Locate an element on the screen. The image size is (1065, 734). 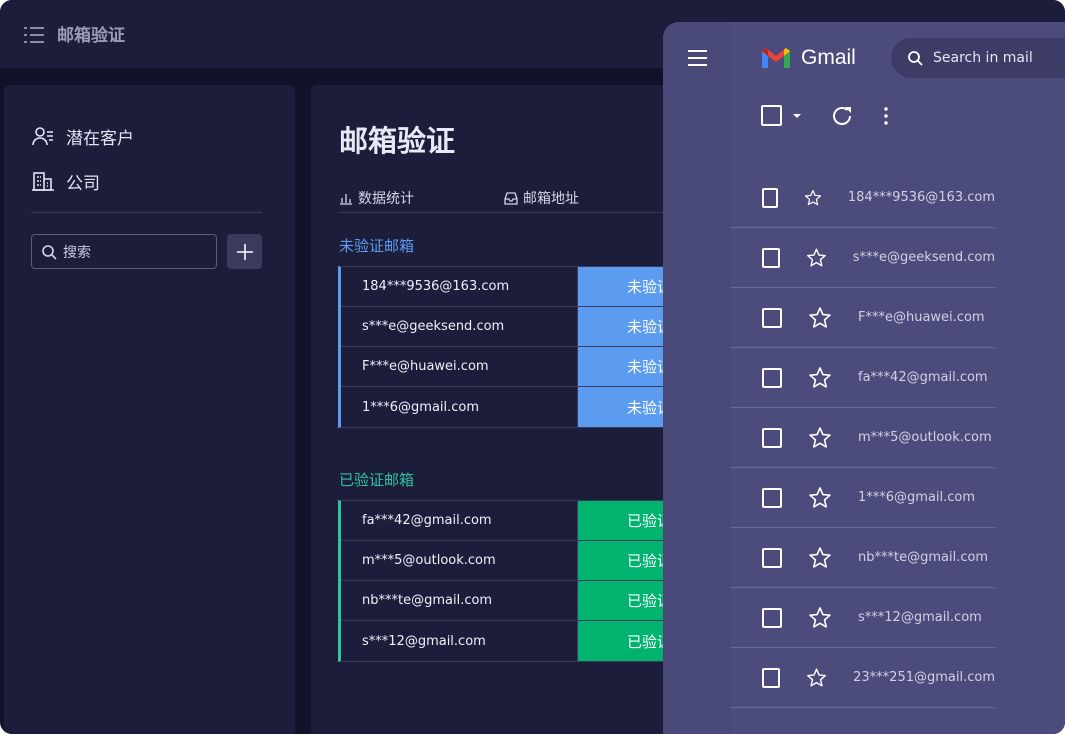
sender-address: nb***te@gmail.com is located at coordinates (923, 557).